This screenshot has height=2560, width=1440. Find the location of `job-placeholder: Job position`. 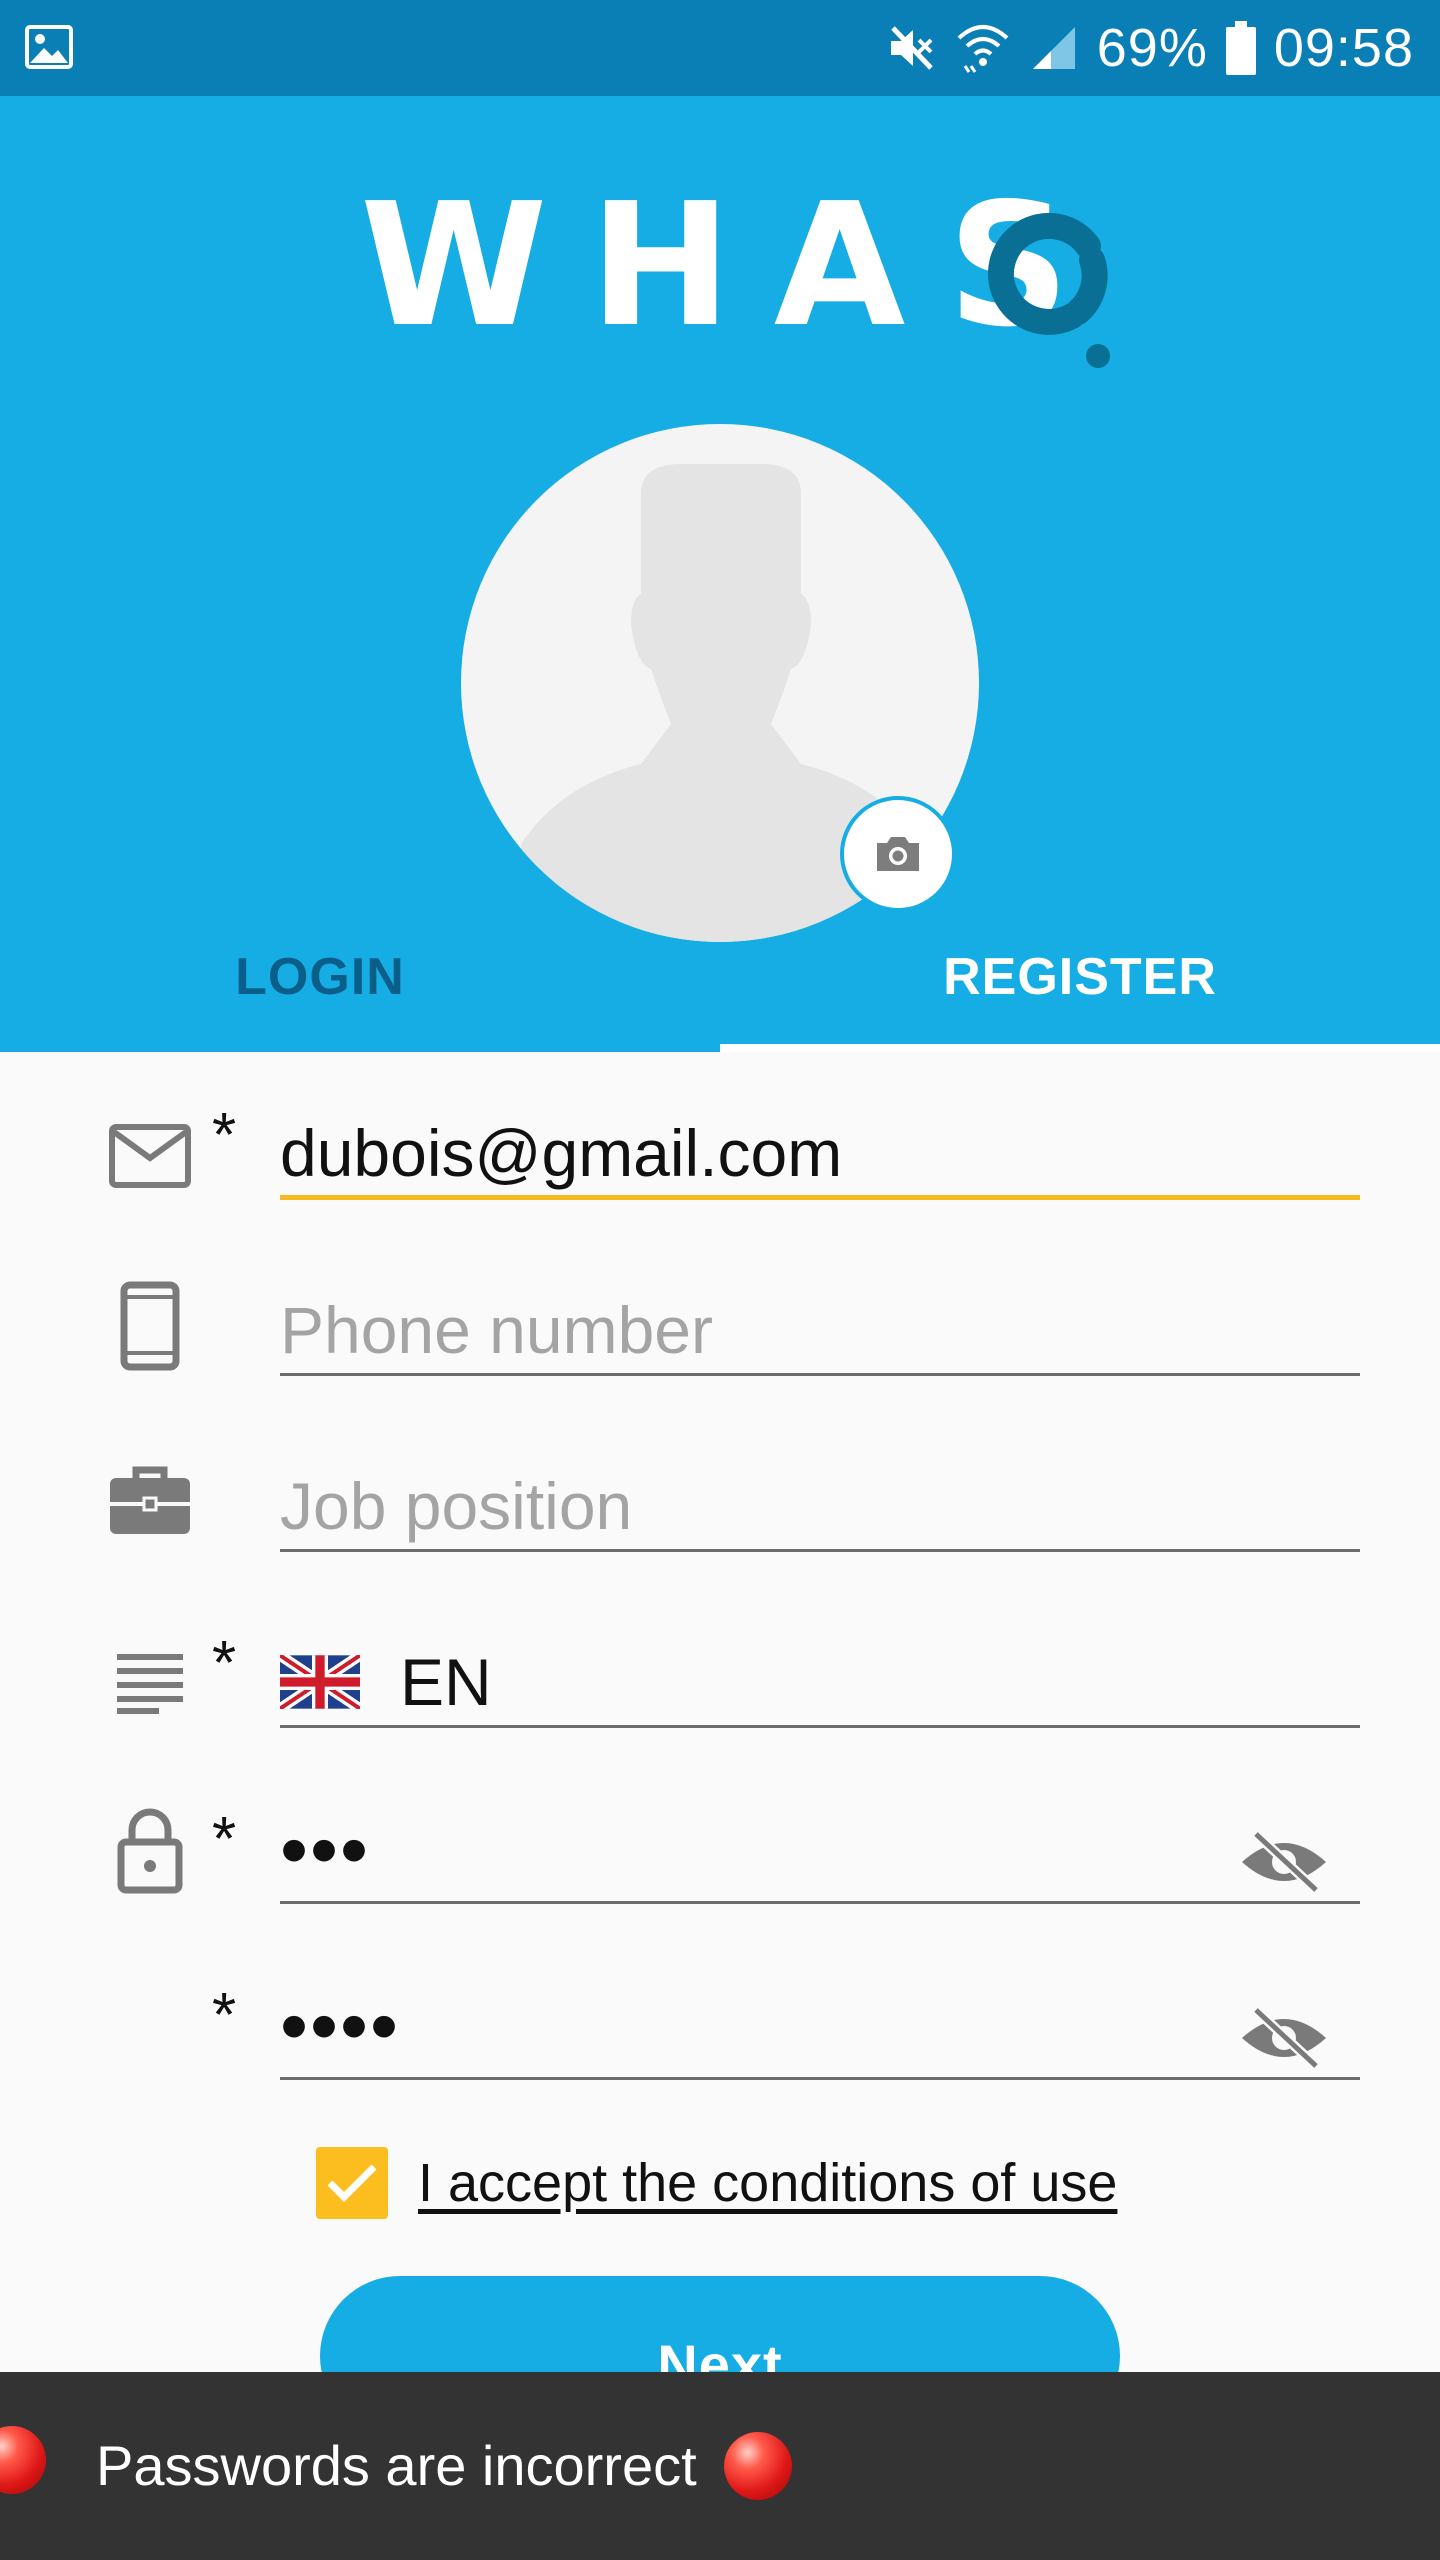

job-placeholder: Job position is located at coordinates (456, 1505).